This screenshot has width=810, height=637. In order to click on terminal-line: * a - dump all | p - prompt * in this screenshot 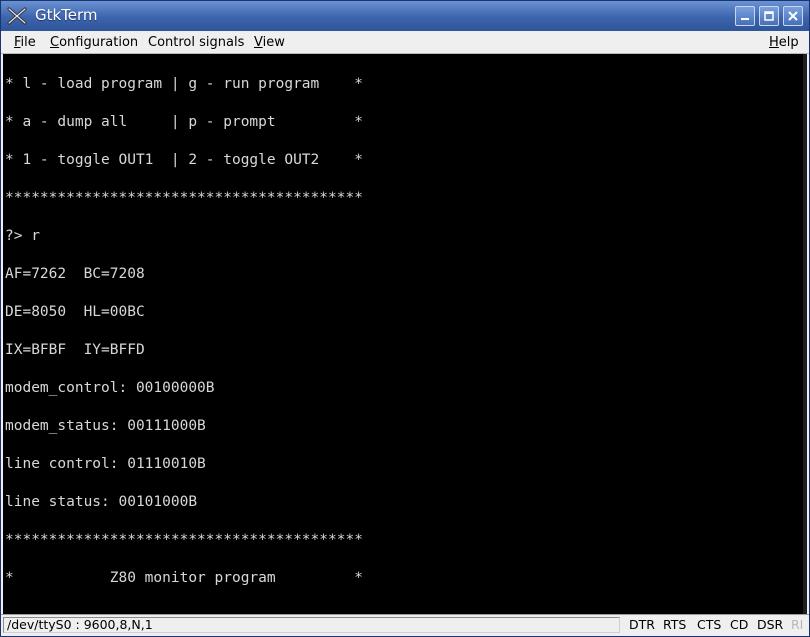, I will do `click(184, 122)`.